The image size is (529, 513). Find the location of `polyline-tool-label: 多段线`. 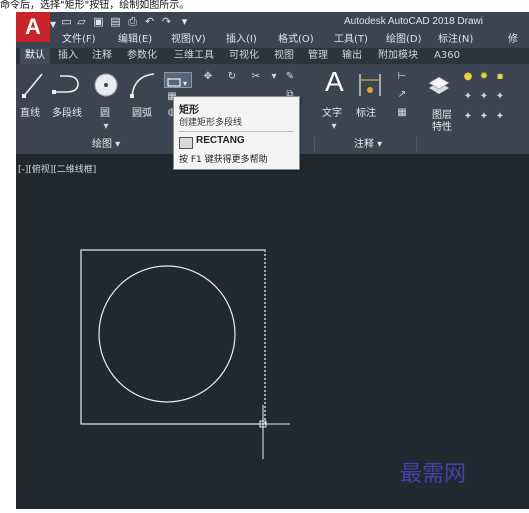

polyline-tool-label: 多段线 is located at coordinates (67, 114).